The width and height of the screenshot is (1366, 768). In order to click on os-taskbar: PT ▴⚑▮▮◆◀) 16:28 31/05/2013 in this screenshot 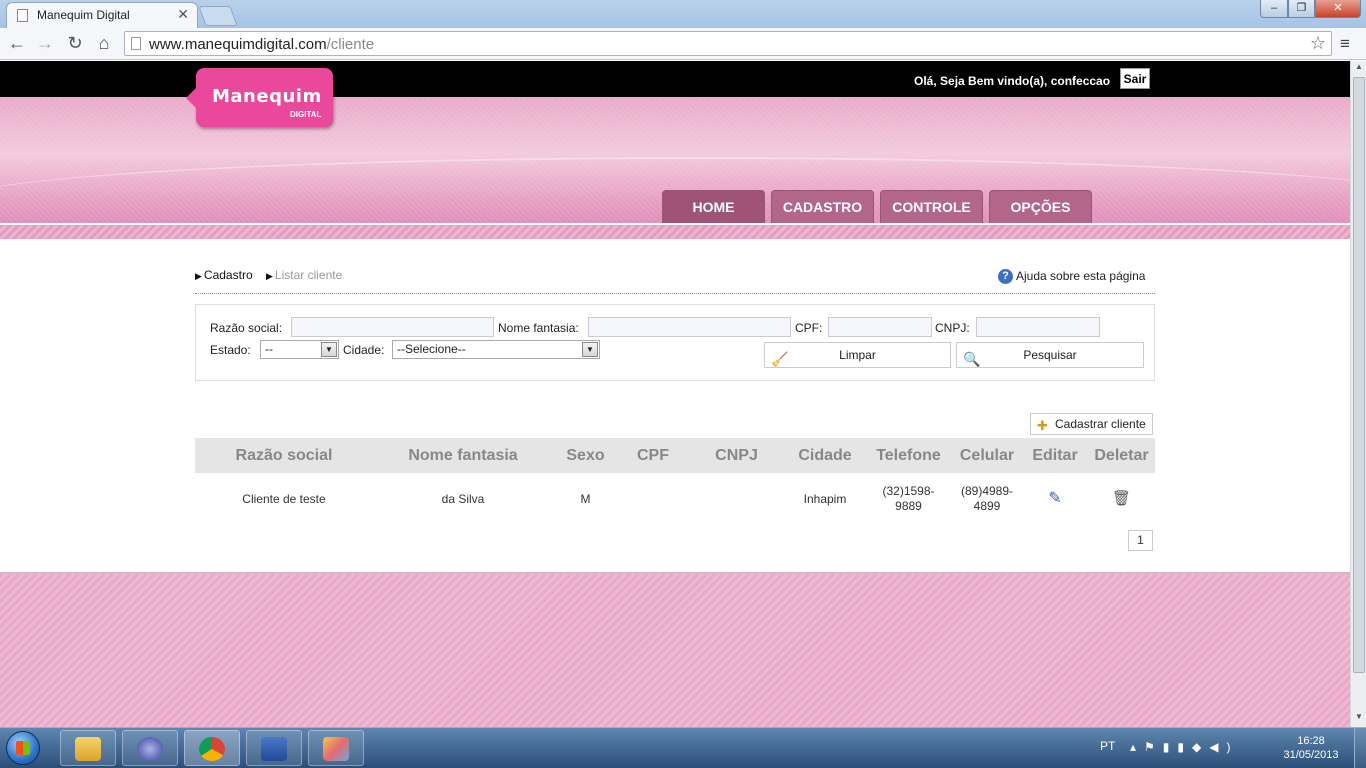, I will do `click(683, 747)`.